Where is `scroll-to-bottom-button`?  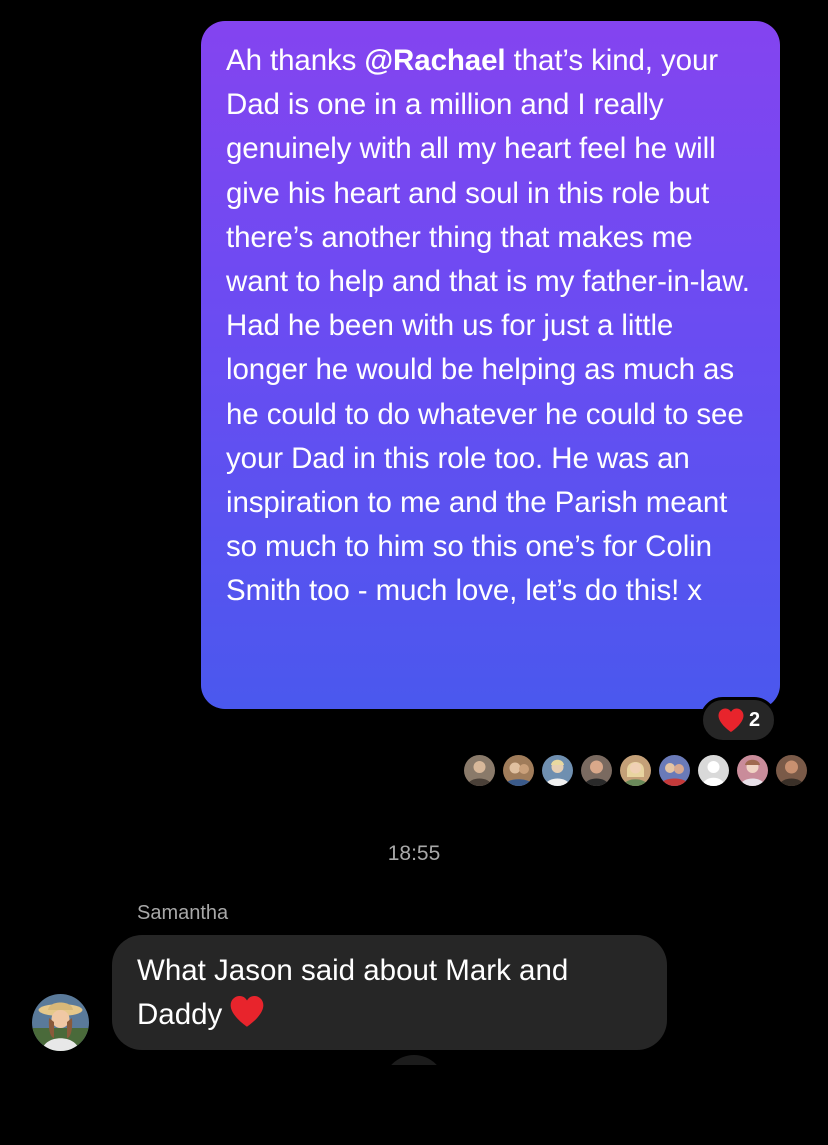 scroll-to-bottom-button is located at coordinates (414, 1060).